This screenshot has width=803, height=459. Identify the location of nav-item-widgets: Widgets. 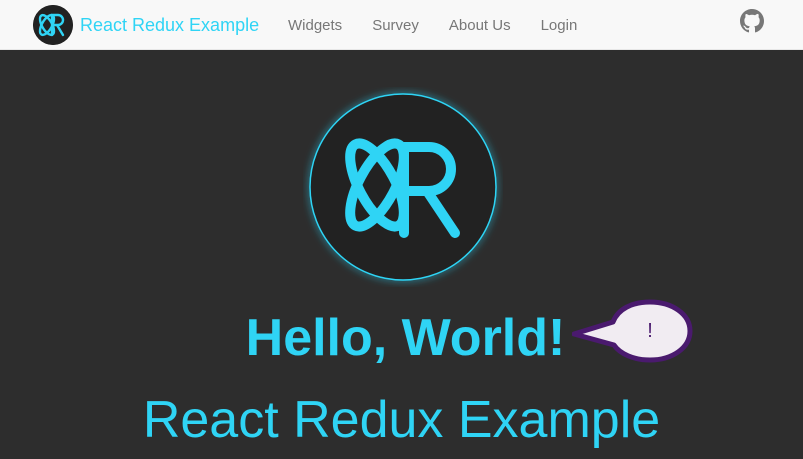
(315, 25).